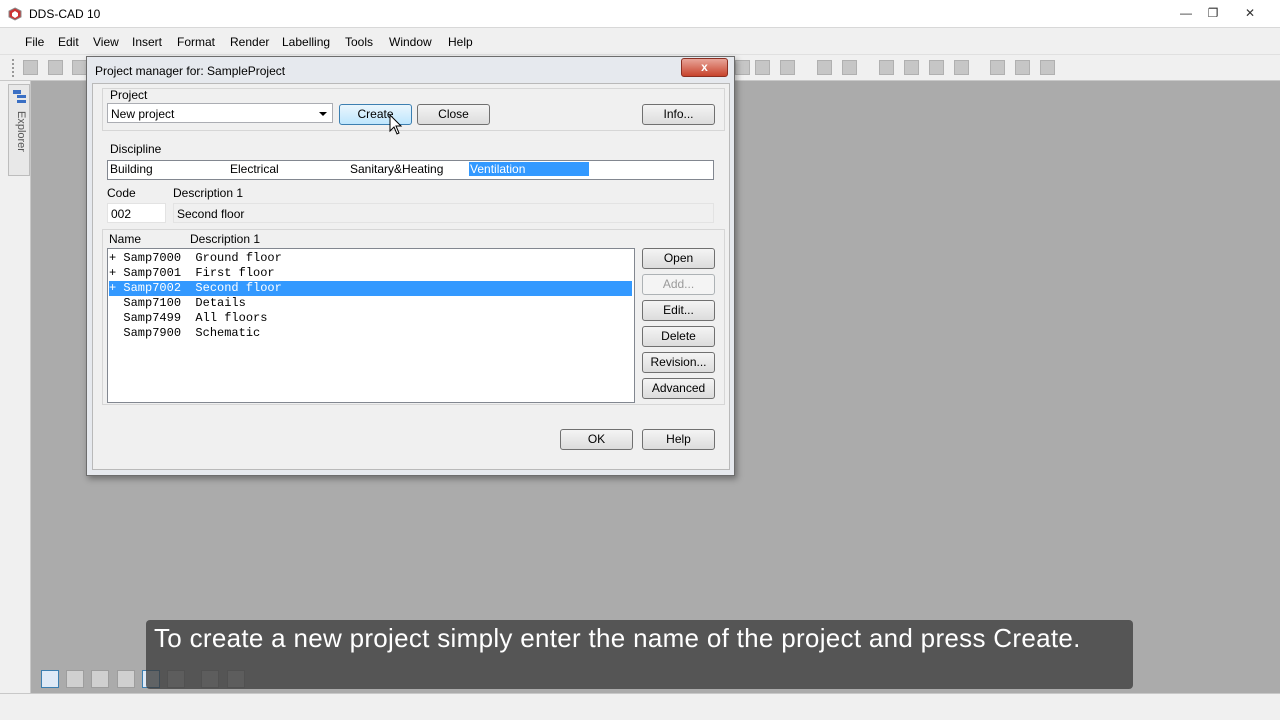 The height and width of the screenshot is (720, 1280). What do you see at coordinates (678, 439) in the screenshot?
I see `help-button: Help` at bounding box center [678, 439].